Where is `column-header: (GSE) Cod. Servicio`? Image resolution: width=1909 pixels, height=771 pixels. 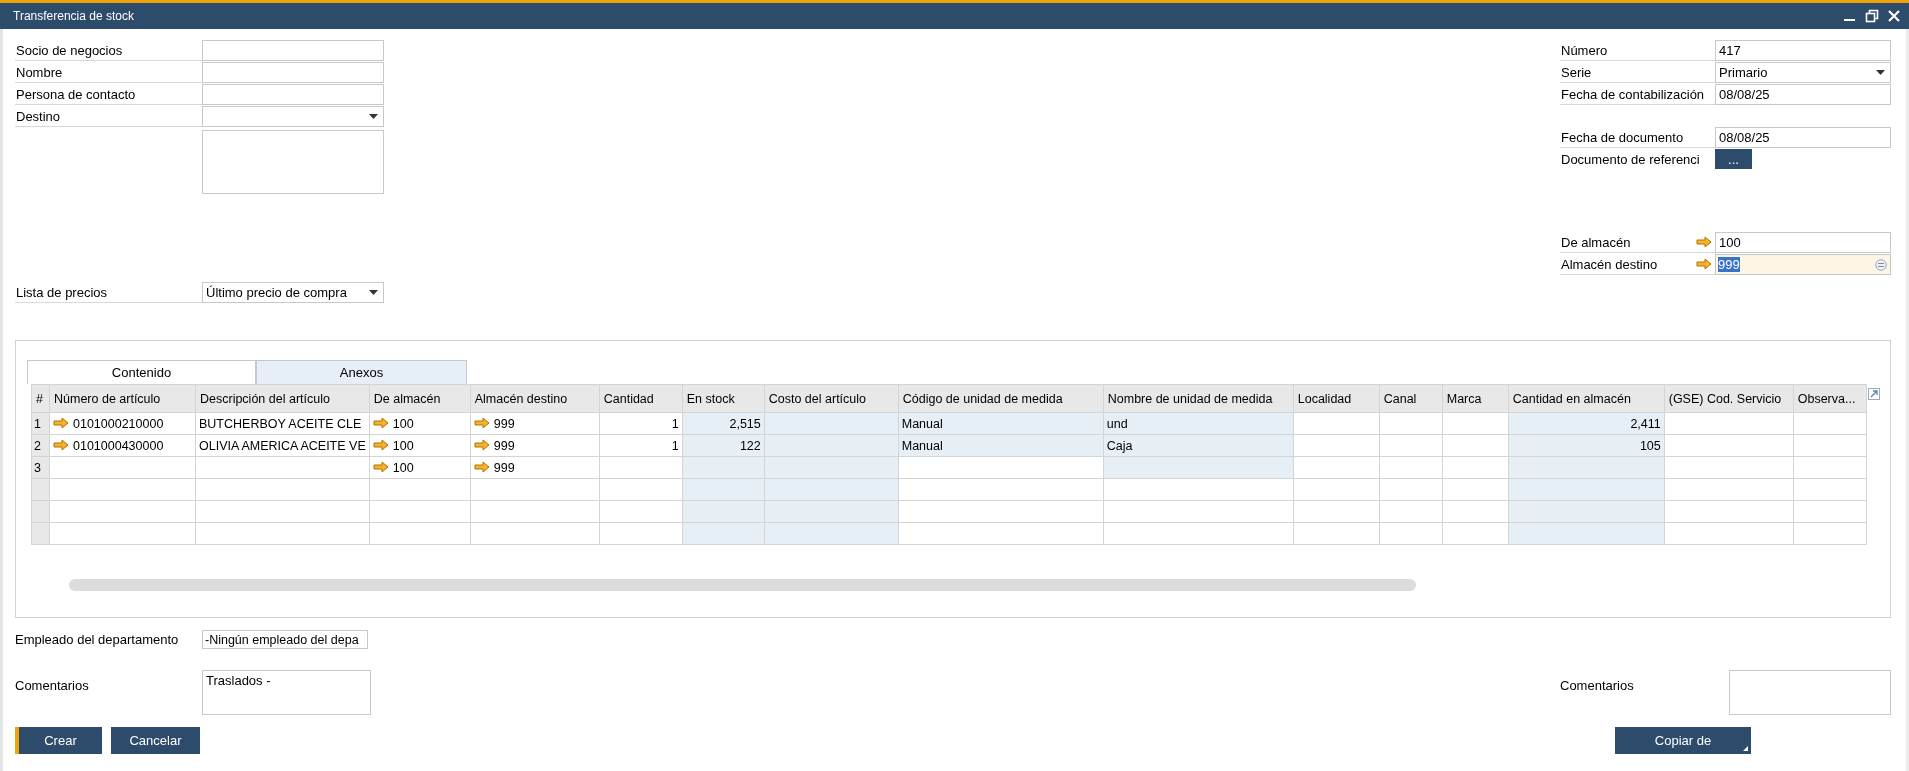
column-header: (GSE) Cod. Servicio is located at coordinates (1729, 398).